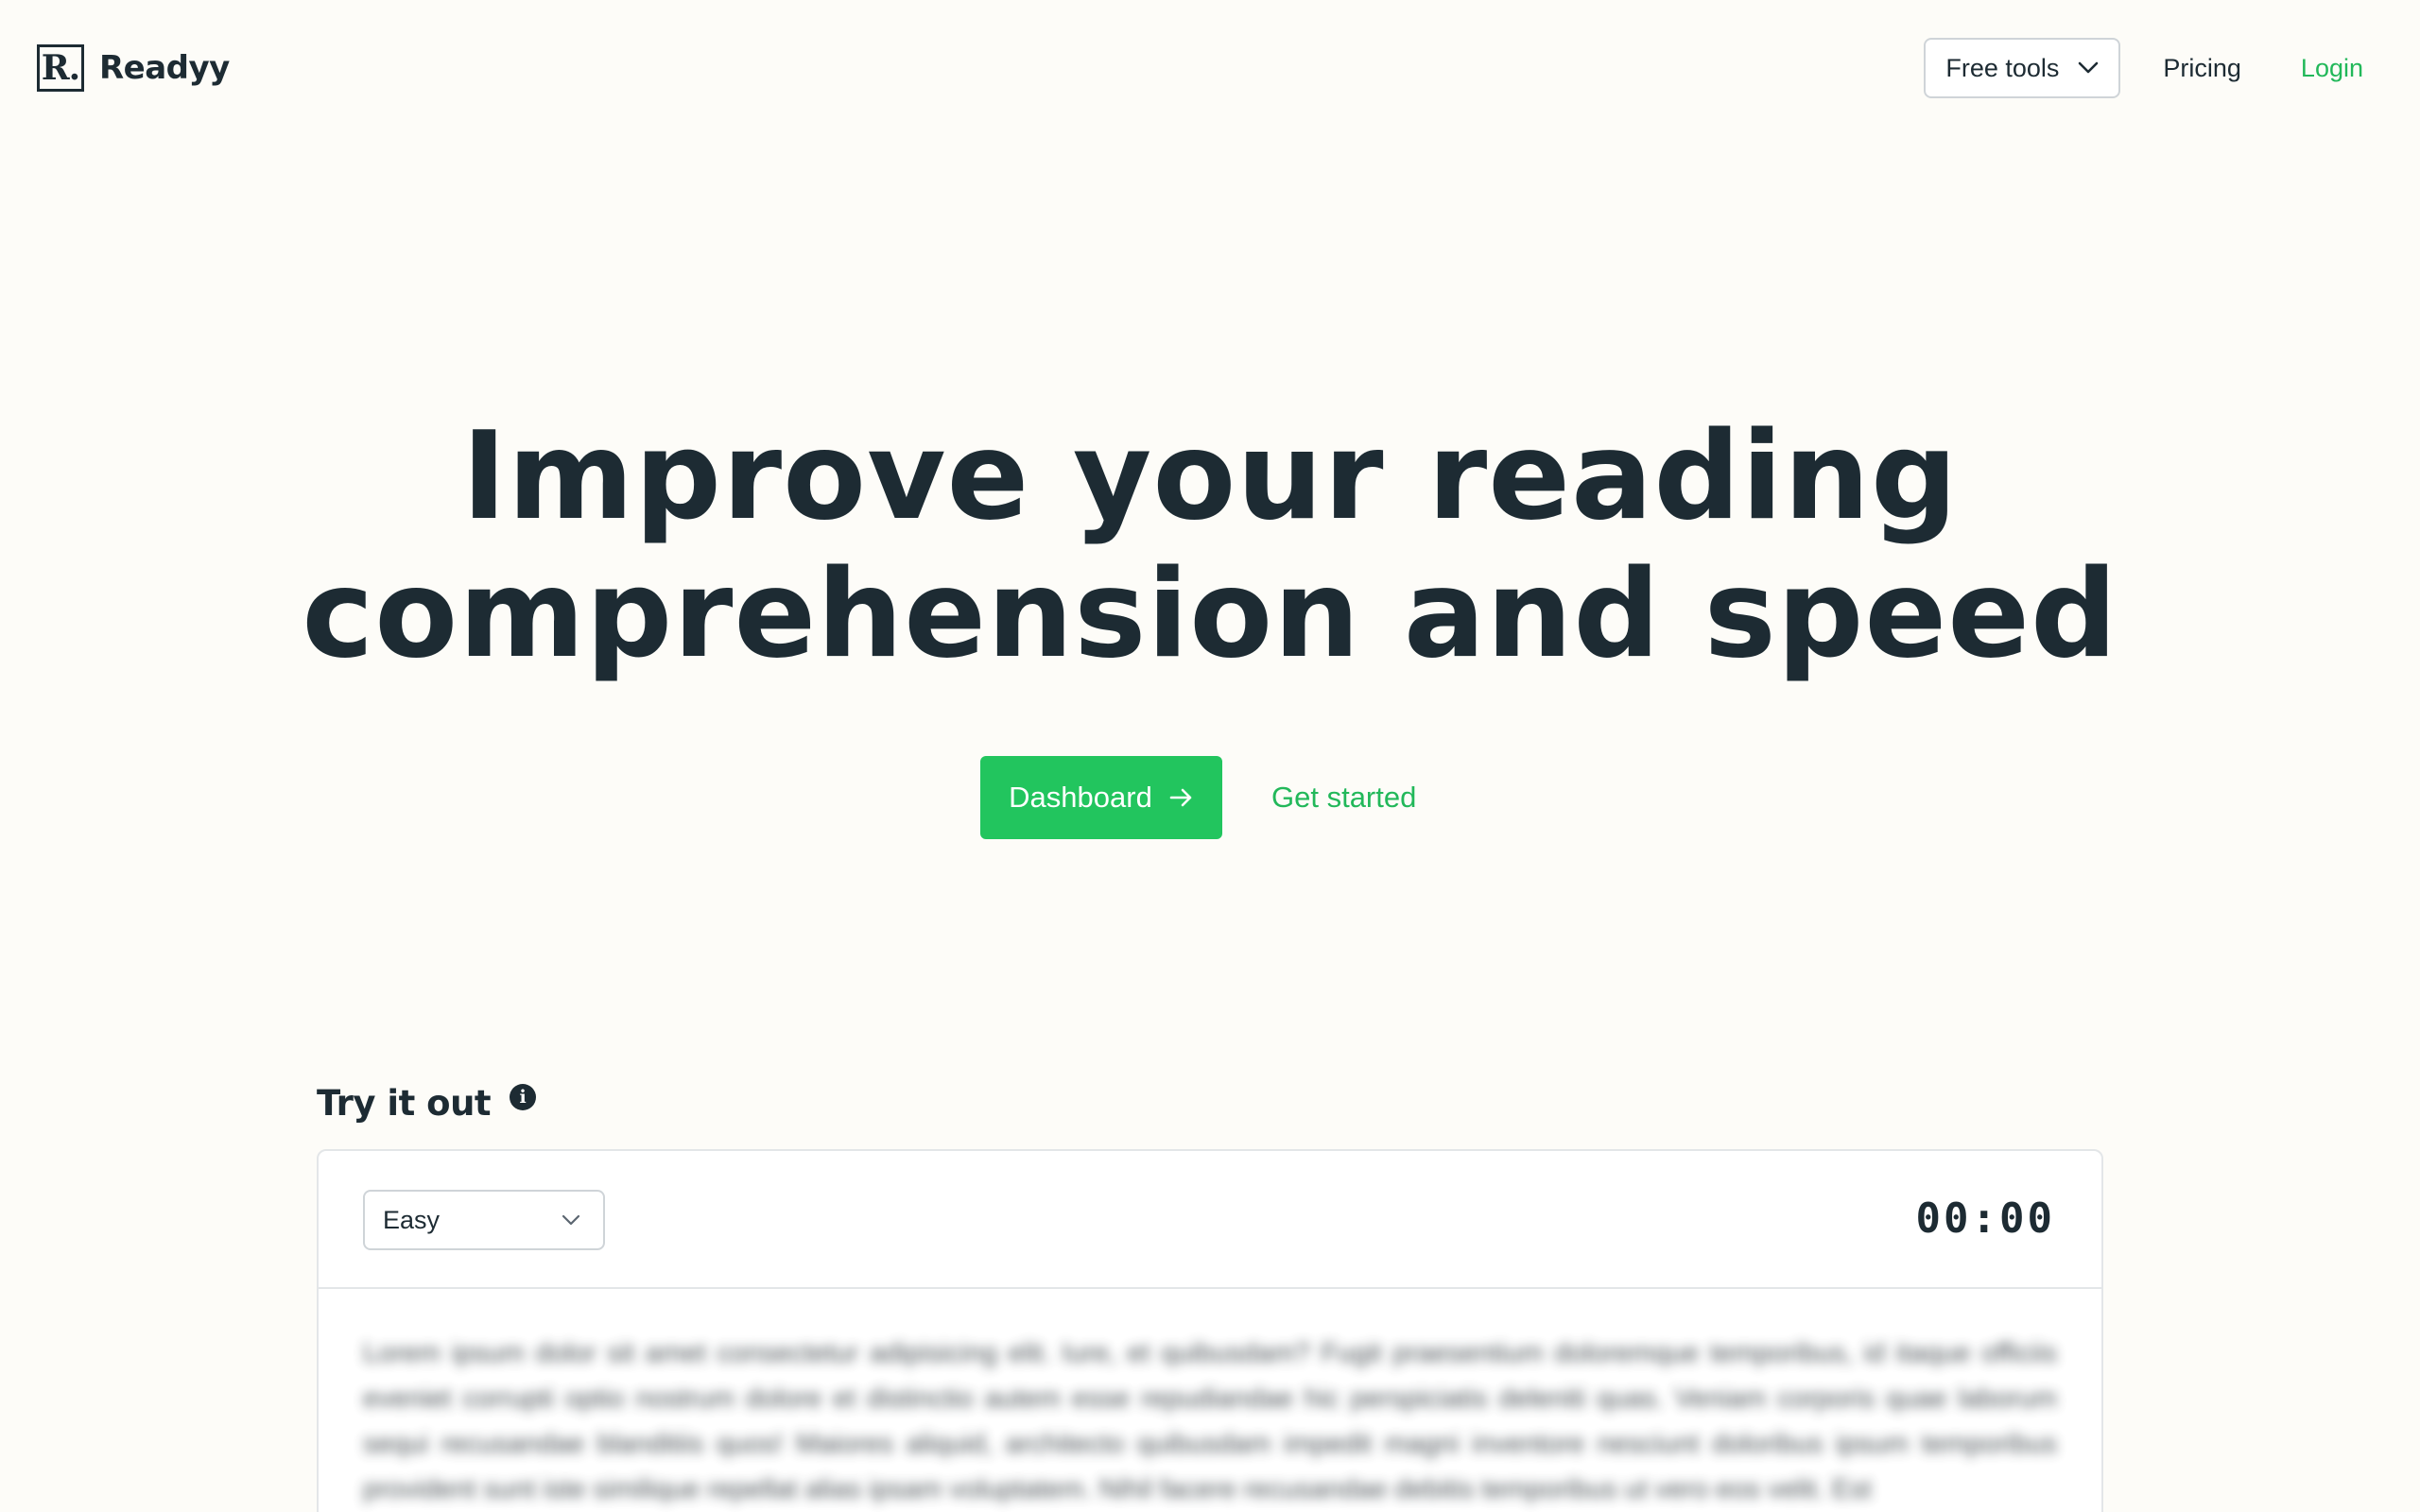 The width and height of the screenshot is (2420, 1512). What do you see at coordinates (523, 1096) in the screenshot?
I see `info-icon: i` at bounding box center [523, 1096].